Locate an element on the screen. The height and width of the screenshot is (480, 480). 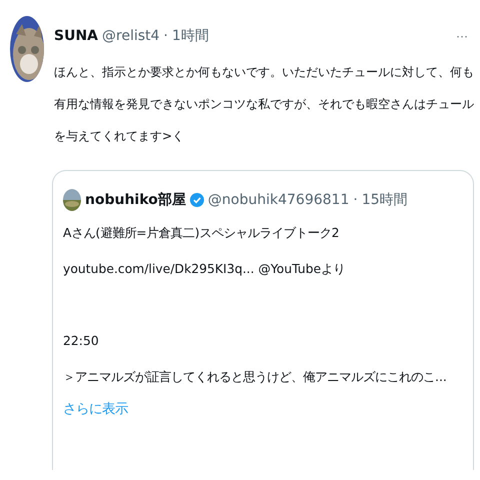
quoted-tweet-text: Aさん(避難所=片倉真二)スペシャルライブトーク2 is located at coordinates (201, 233).